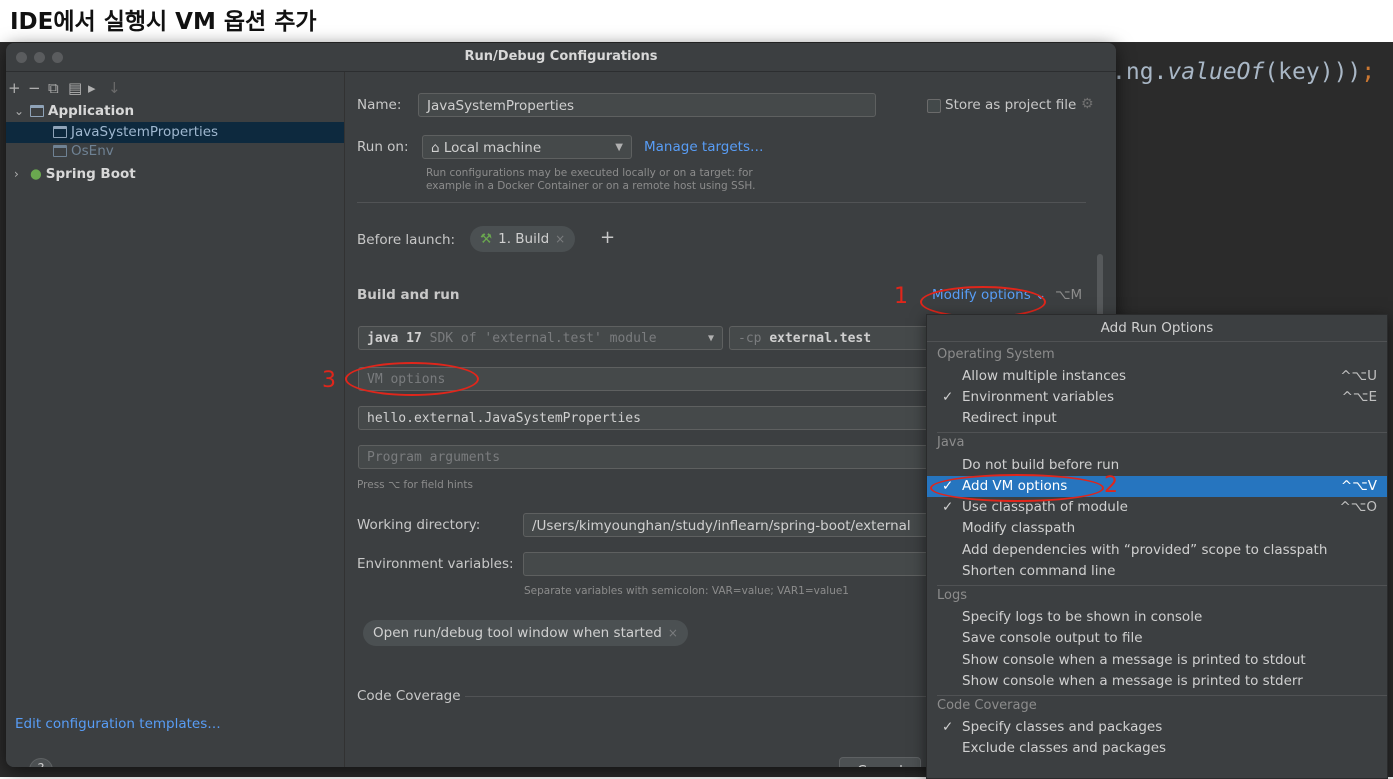 The width and height of the screenshot is (1393, 779). What do you see at coordinates (1157, 465) in the screenshot?
I see `option-do-not-build-before-run: Do not build before run` at bounding box center [1157, 465].